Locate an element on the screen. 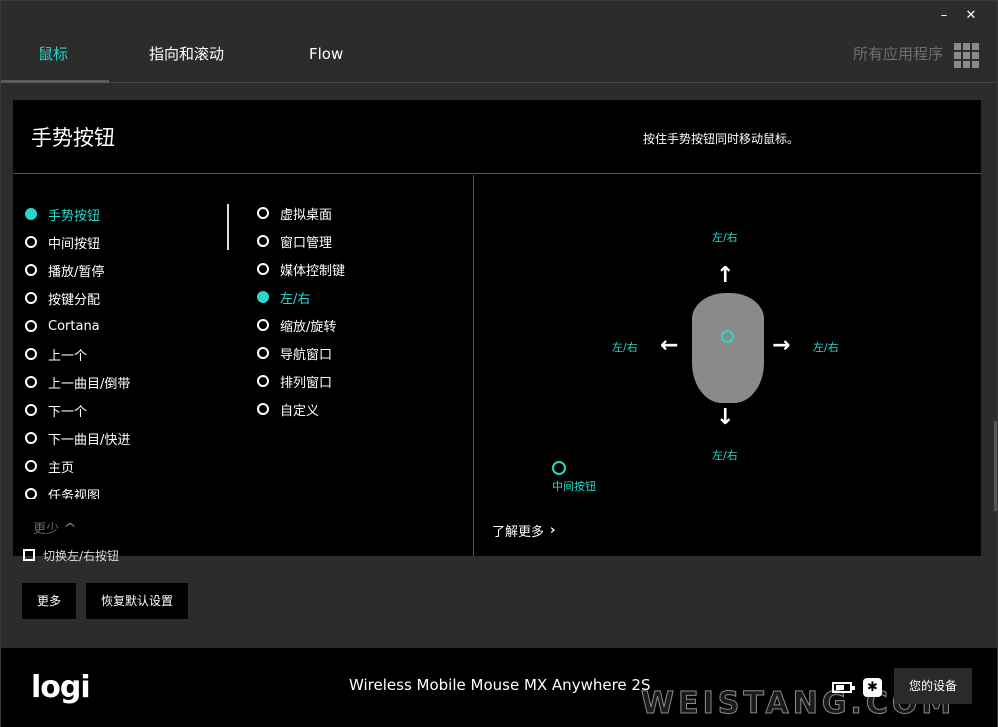 This screenshot has width=998, height=727. middle-button-marker is located at coordinates (559, 468).